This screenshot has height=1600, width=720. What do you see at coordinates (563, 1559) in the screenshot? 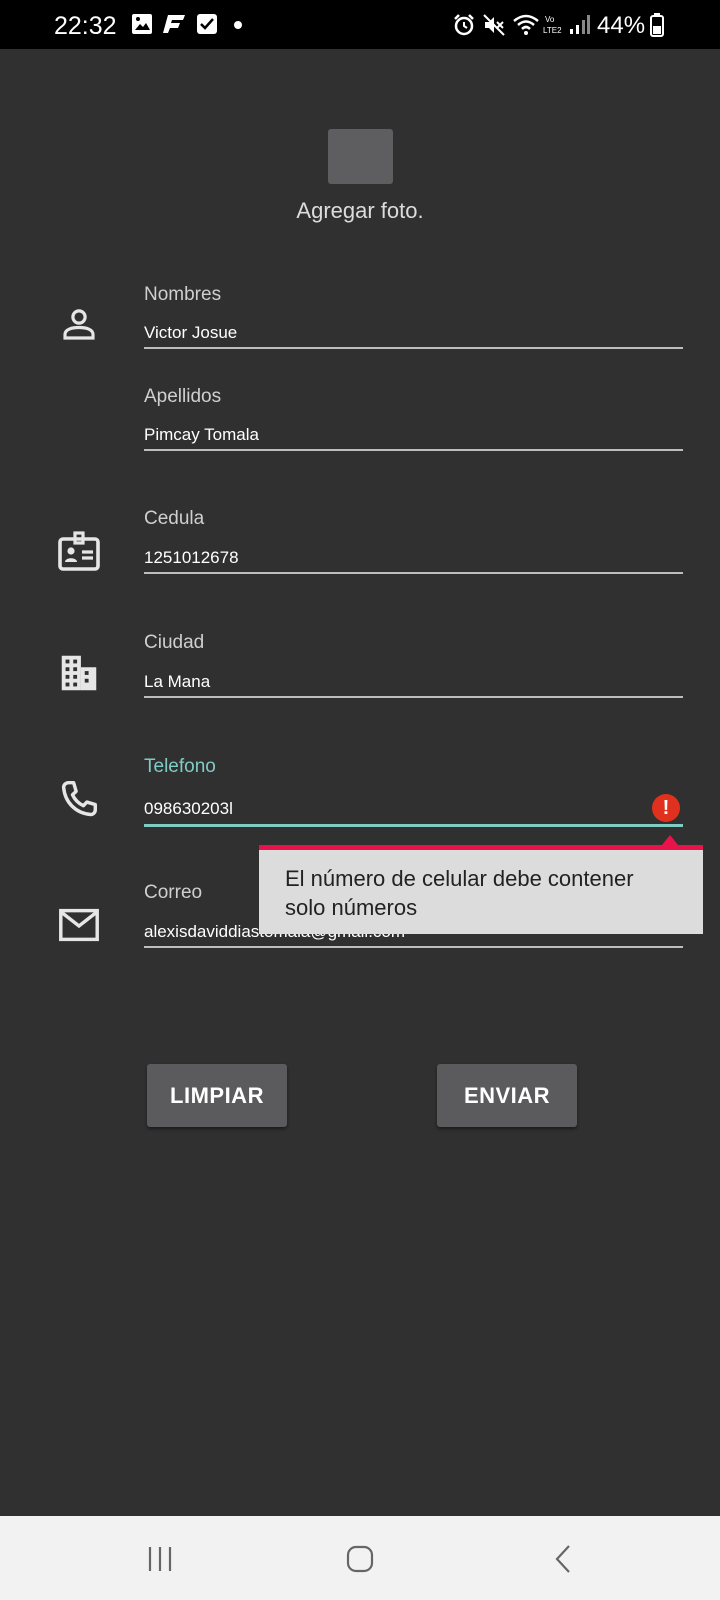
I see `back-icon` at bounding box center [563, 1559].